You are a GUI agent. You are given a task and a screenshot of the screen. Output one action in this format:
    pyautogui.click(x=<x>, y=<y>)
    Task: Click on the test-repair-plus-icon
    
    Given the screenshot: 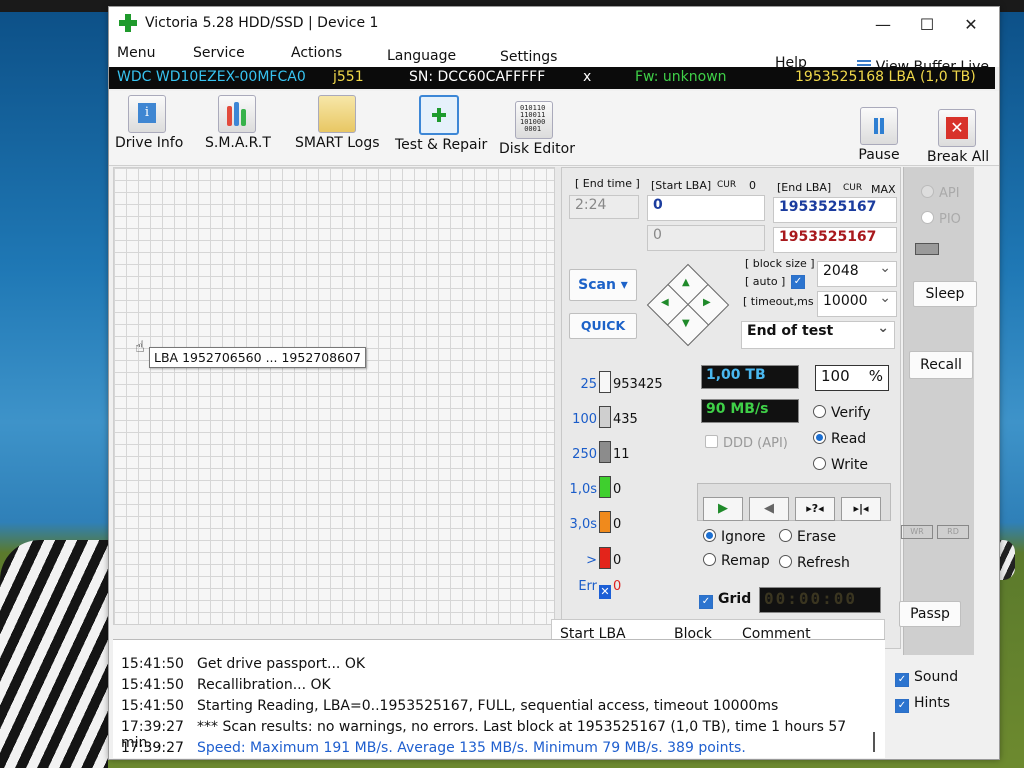 What is the action you would take?
    pyautogui.click(x=439, y=115)
    